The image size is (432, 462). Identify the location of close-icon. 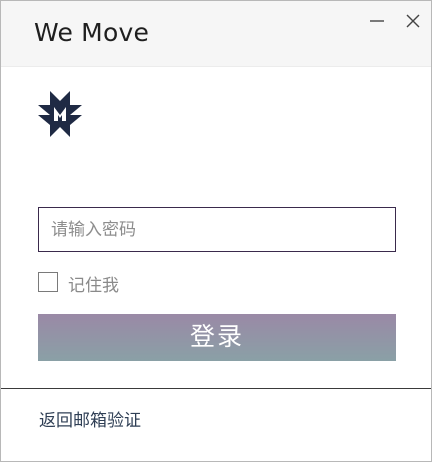
(413, 21).